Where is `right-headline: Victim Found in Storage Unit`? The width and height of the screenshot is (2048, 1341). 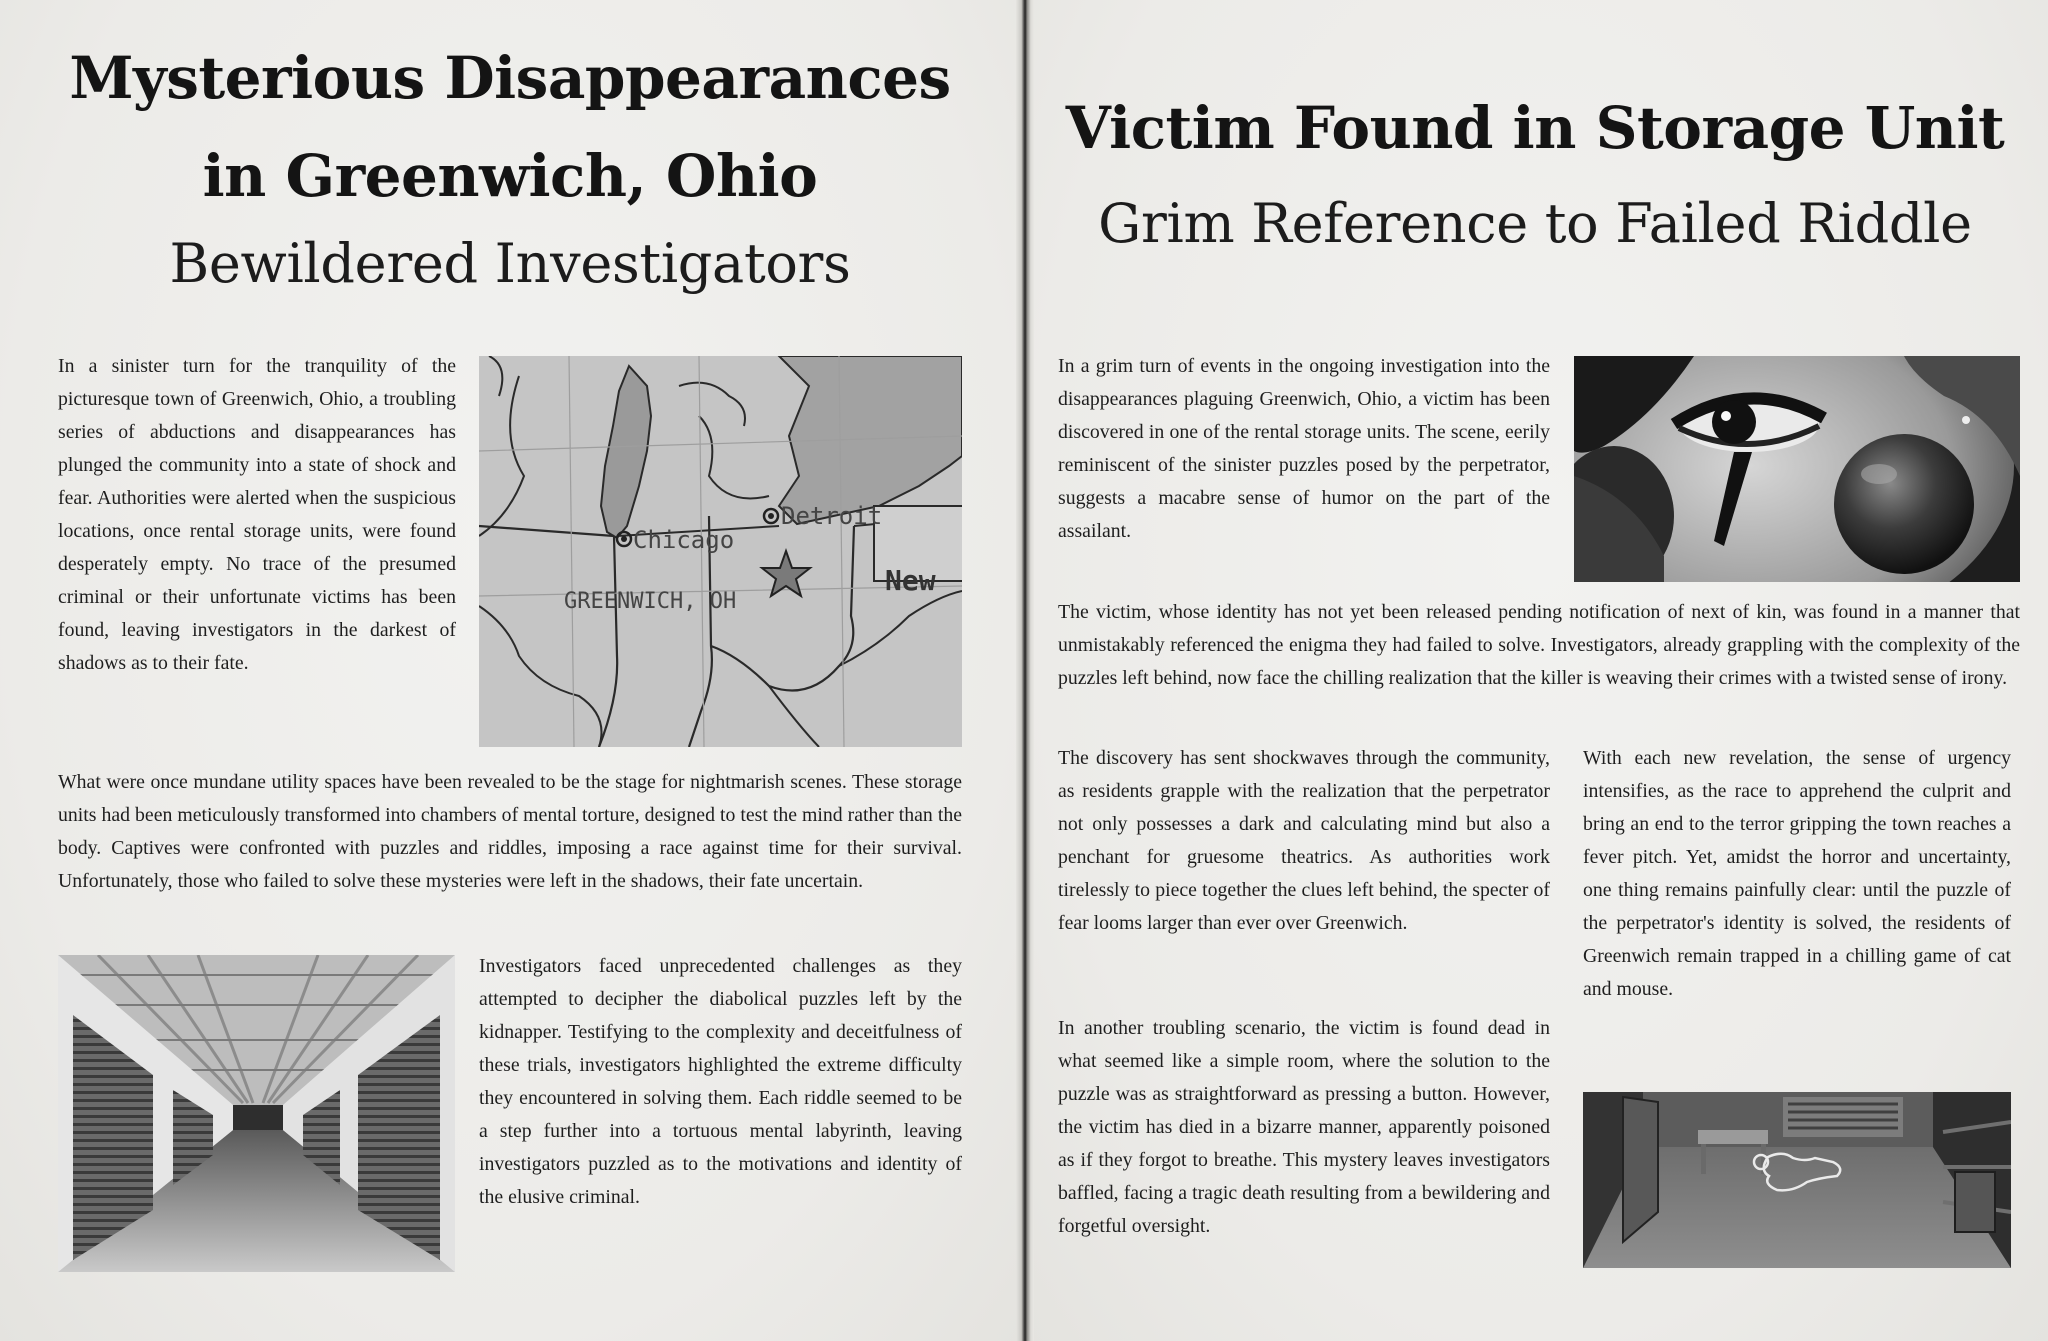
right-headline: Victim Found in Storage Unit is located at coordinates (1535, 128).